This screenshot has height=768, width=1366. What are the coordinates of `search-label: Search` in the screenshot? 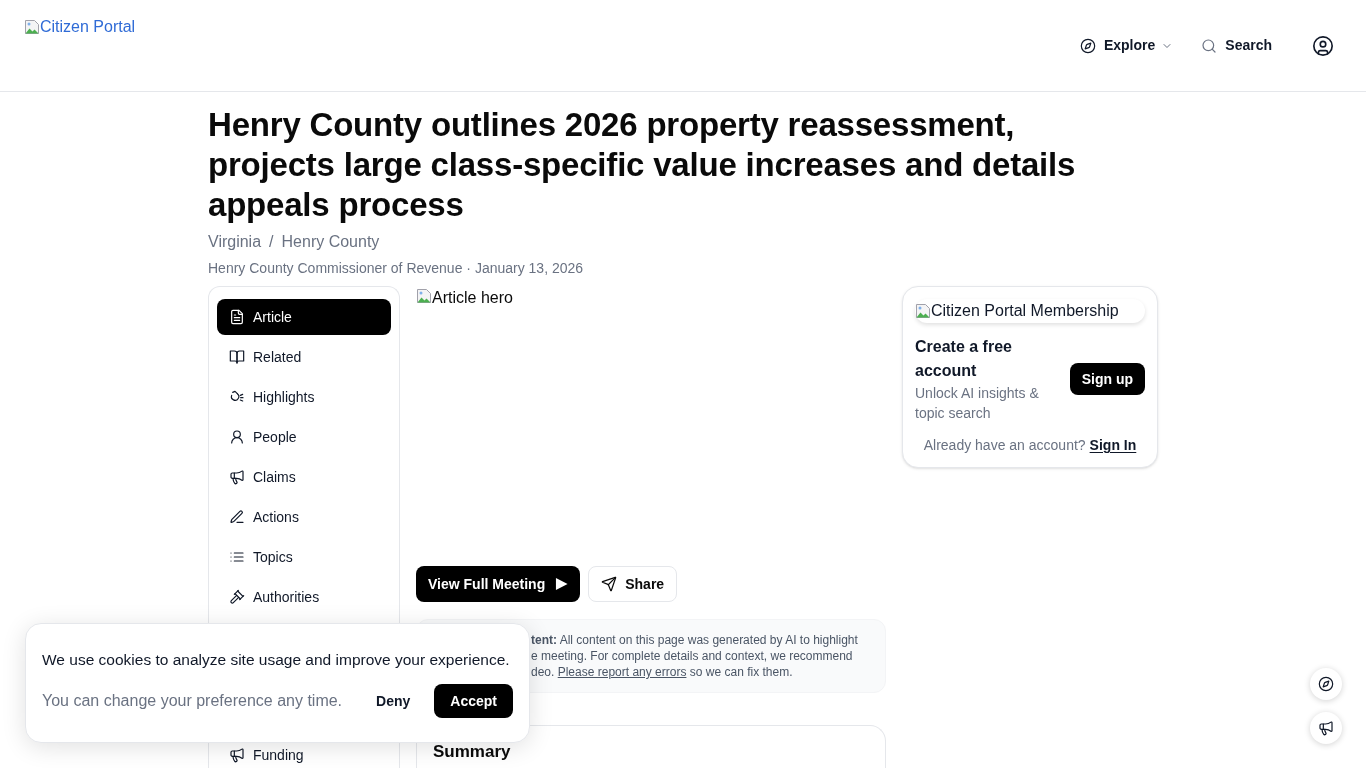 It's located at (1248, 45).